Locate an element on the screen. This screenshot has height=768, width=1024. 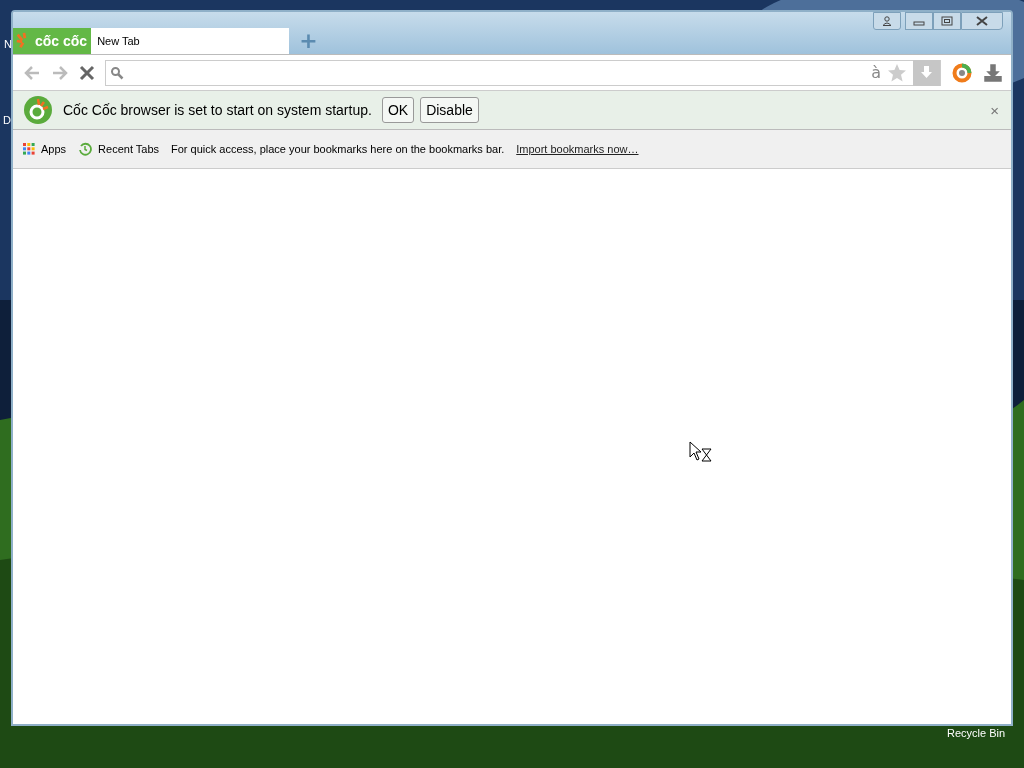
browser-logo-icon is located at coordinates (38, 110).